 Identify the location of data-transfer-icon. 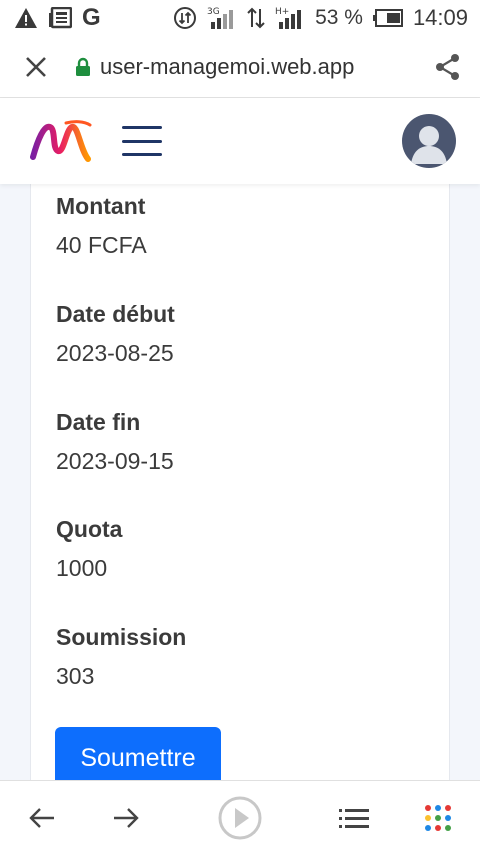
(256, 18).